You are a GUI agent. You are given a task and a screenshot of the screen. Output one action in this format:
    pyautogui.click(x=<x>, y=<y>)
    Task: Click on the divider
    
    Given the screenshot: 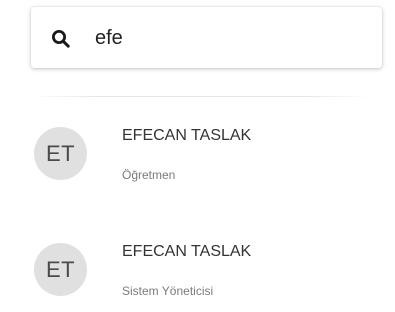 What is the action you would take?
    pyautogui.click(x=201, y=96)
    